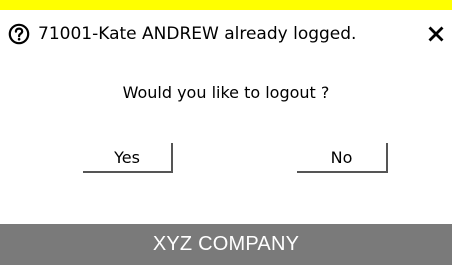 The height and width of the screenshot is (265, 452). Describe the element at coordinates (226, 92) in the screenshot. I see `logout-prompt: Would you like to logout ?` at that location.